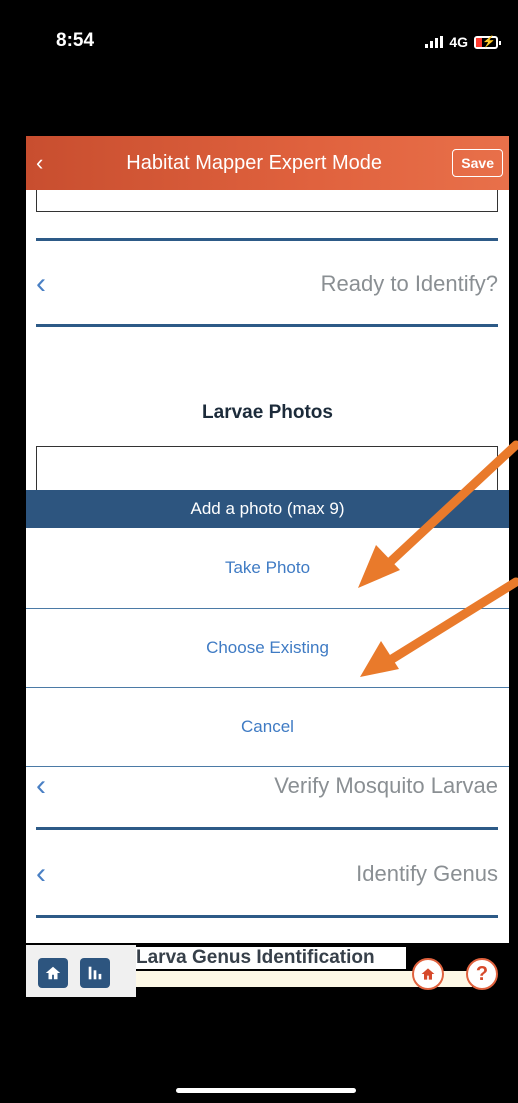 The image size is (518, 1103). Describe the element at coordinates (267, 648) in the screenshot. I see `choose-existing-button: Choose Existing` at that location.